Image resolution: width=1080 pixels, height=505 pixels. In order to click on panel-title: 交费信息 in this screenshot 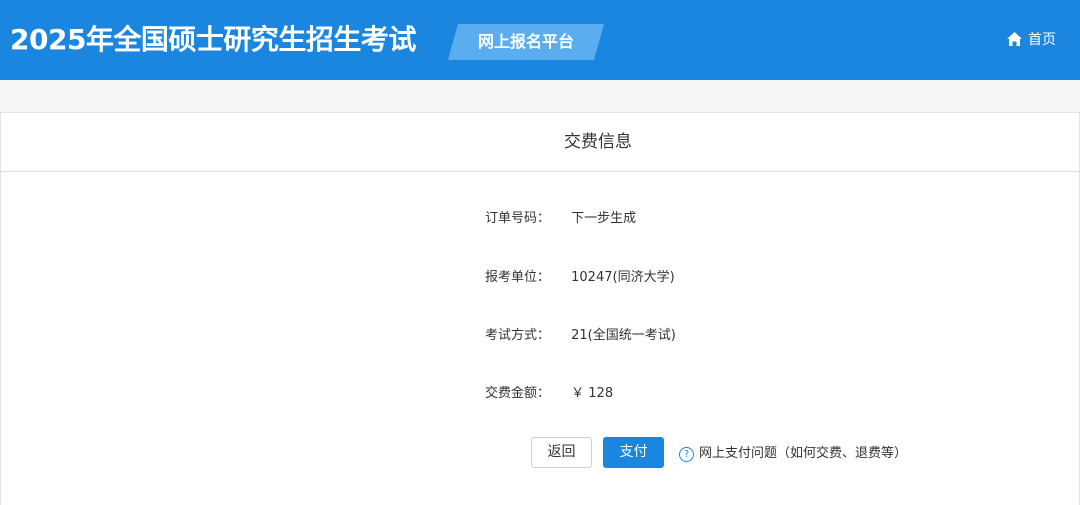, I will do `click(598, 142)`.